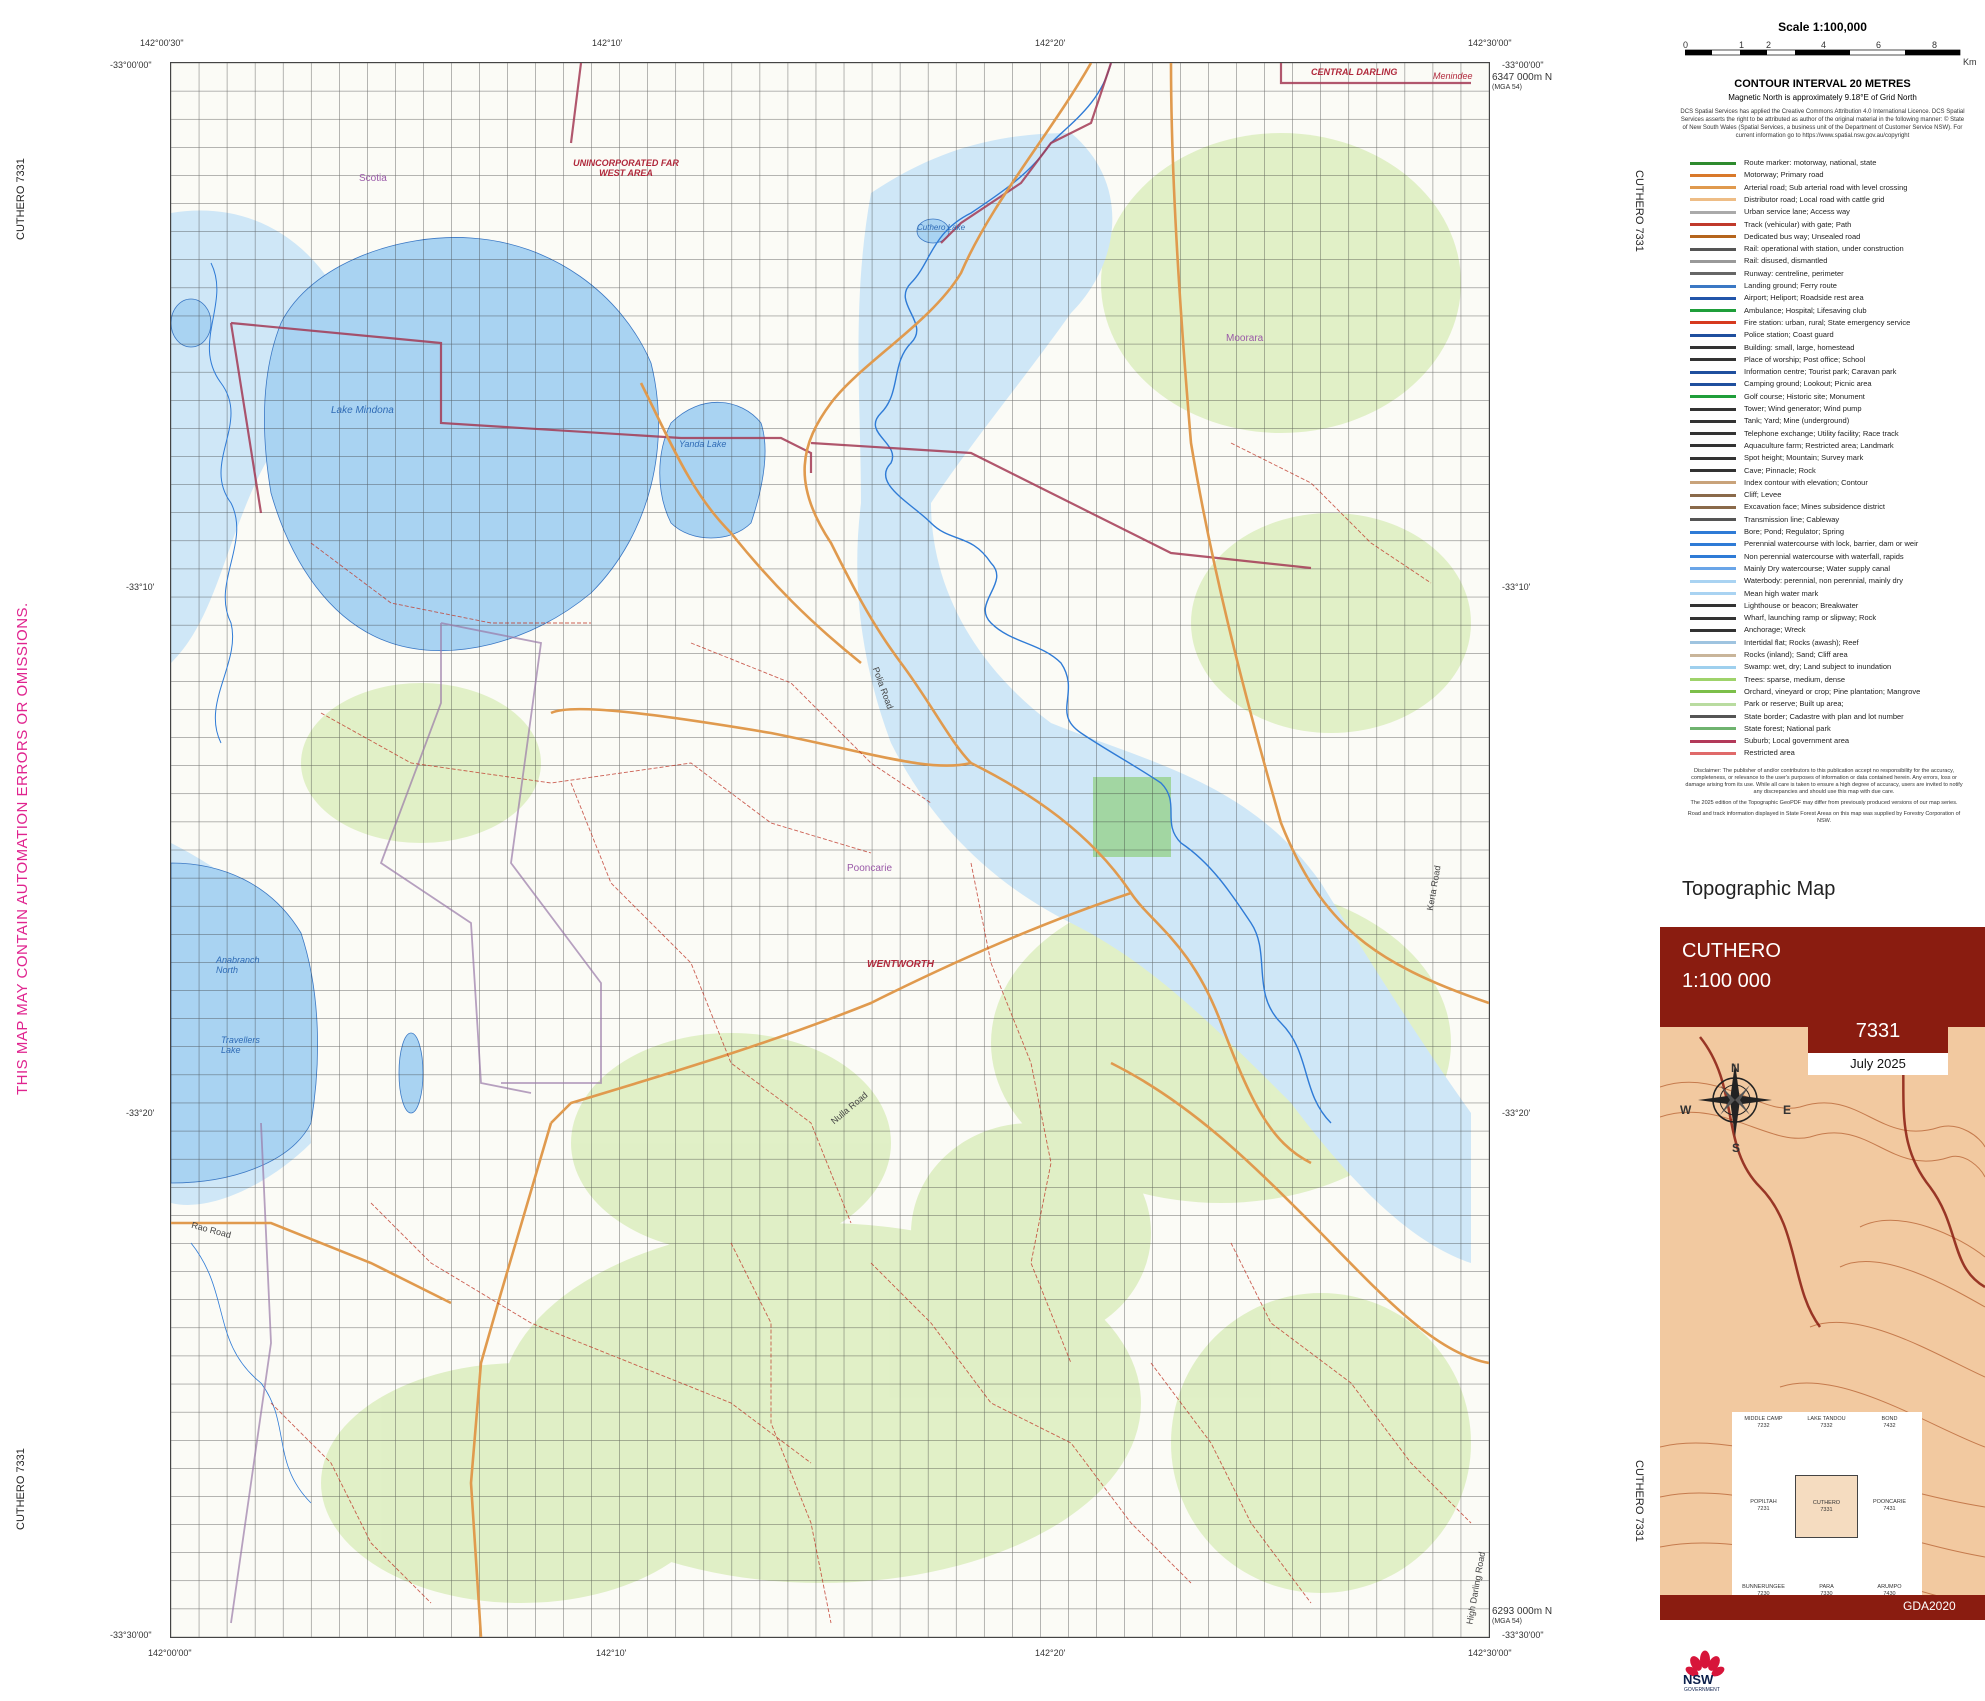  Describe the element at coordinates (1522, 1611) in the screenshot. I see `northing-bottom: 6293 000m N` at that location.